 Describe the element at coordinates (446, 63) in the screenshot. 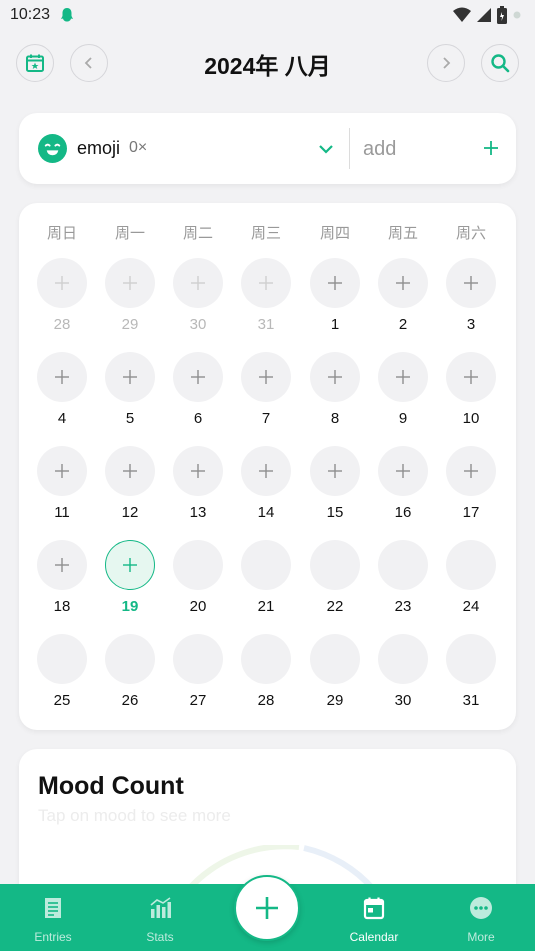

I see `next-month-button` at that location.